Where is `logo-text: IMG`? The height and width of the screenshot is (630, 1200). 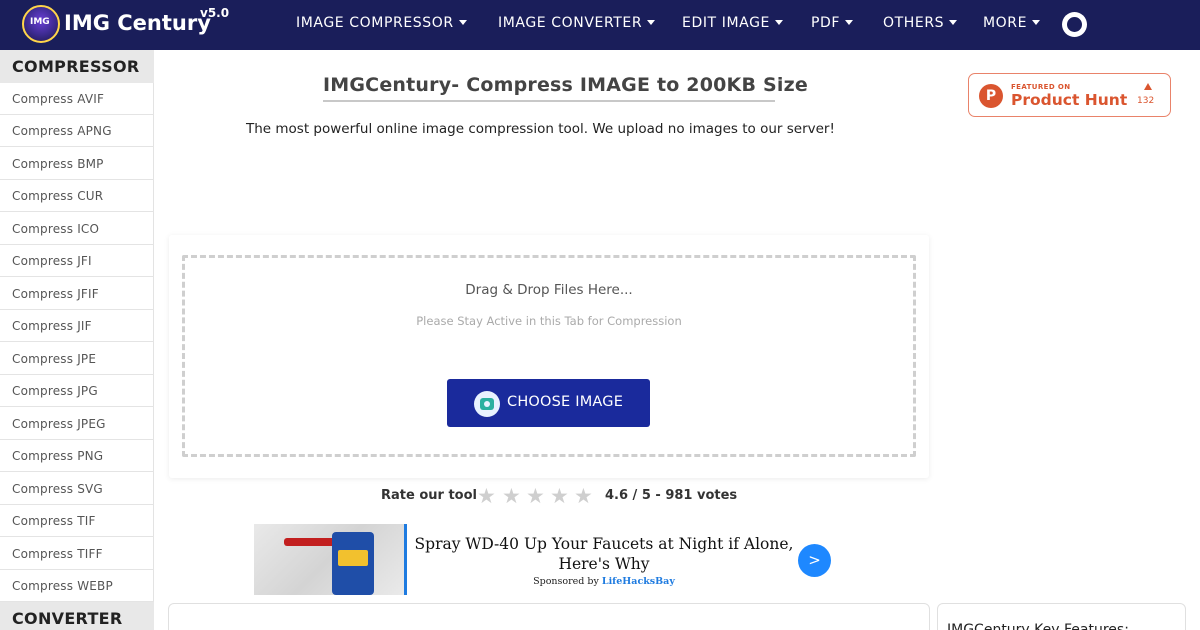 logo-text: IMG is located at coordinates (40, 22).